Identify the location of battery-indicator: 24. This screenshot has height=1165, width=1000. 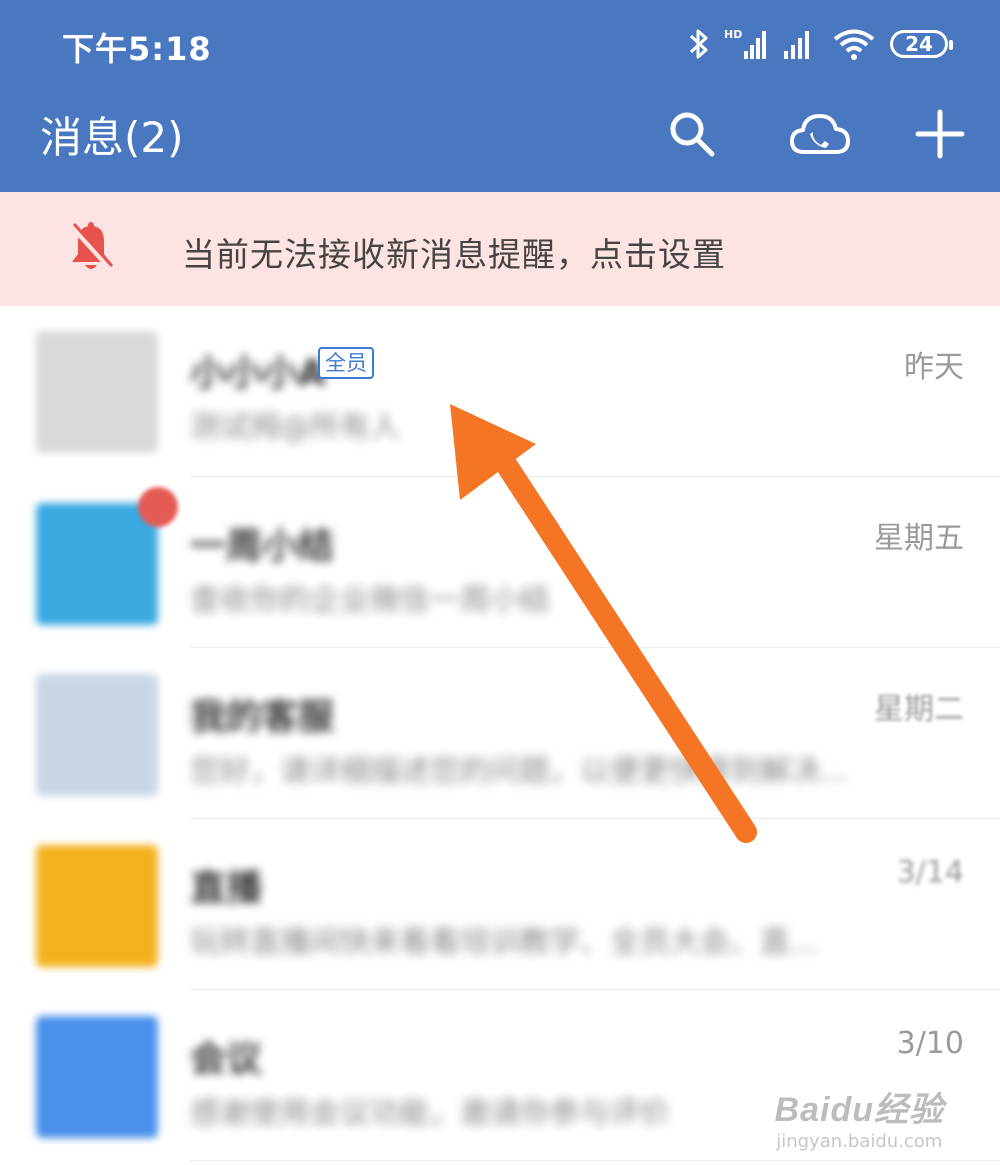
(921, 44).